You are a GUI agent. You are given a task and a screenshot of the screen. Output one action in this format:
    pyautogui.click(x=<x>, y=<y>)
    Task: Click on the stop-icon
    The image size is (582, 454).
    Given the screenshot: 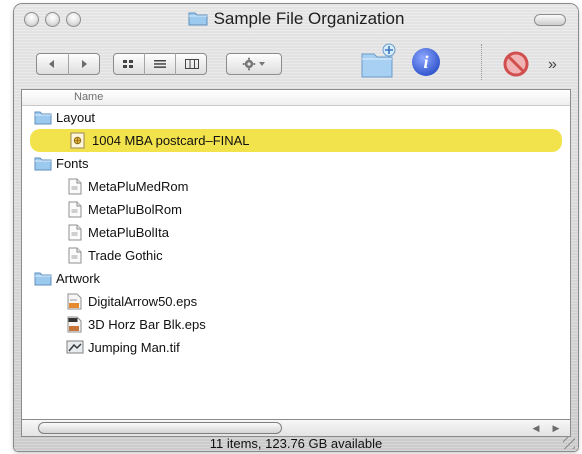 What is the action you would take?
    pyautogui.click(x=516, y=64)
    